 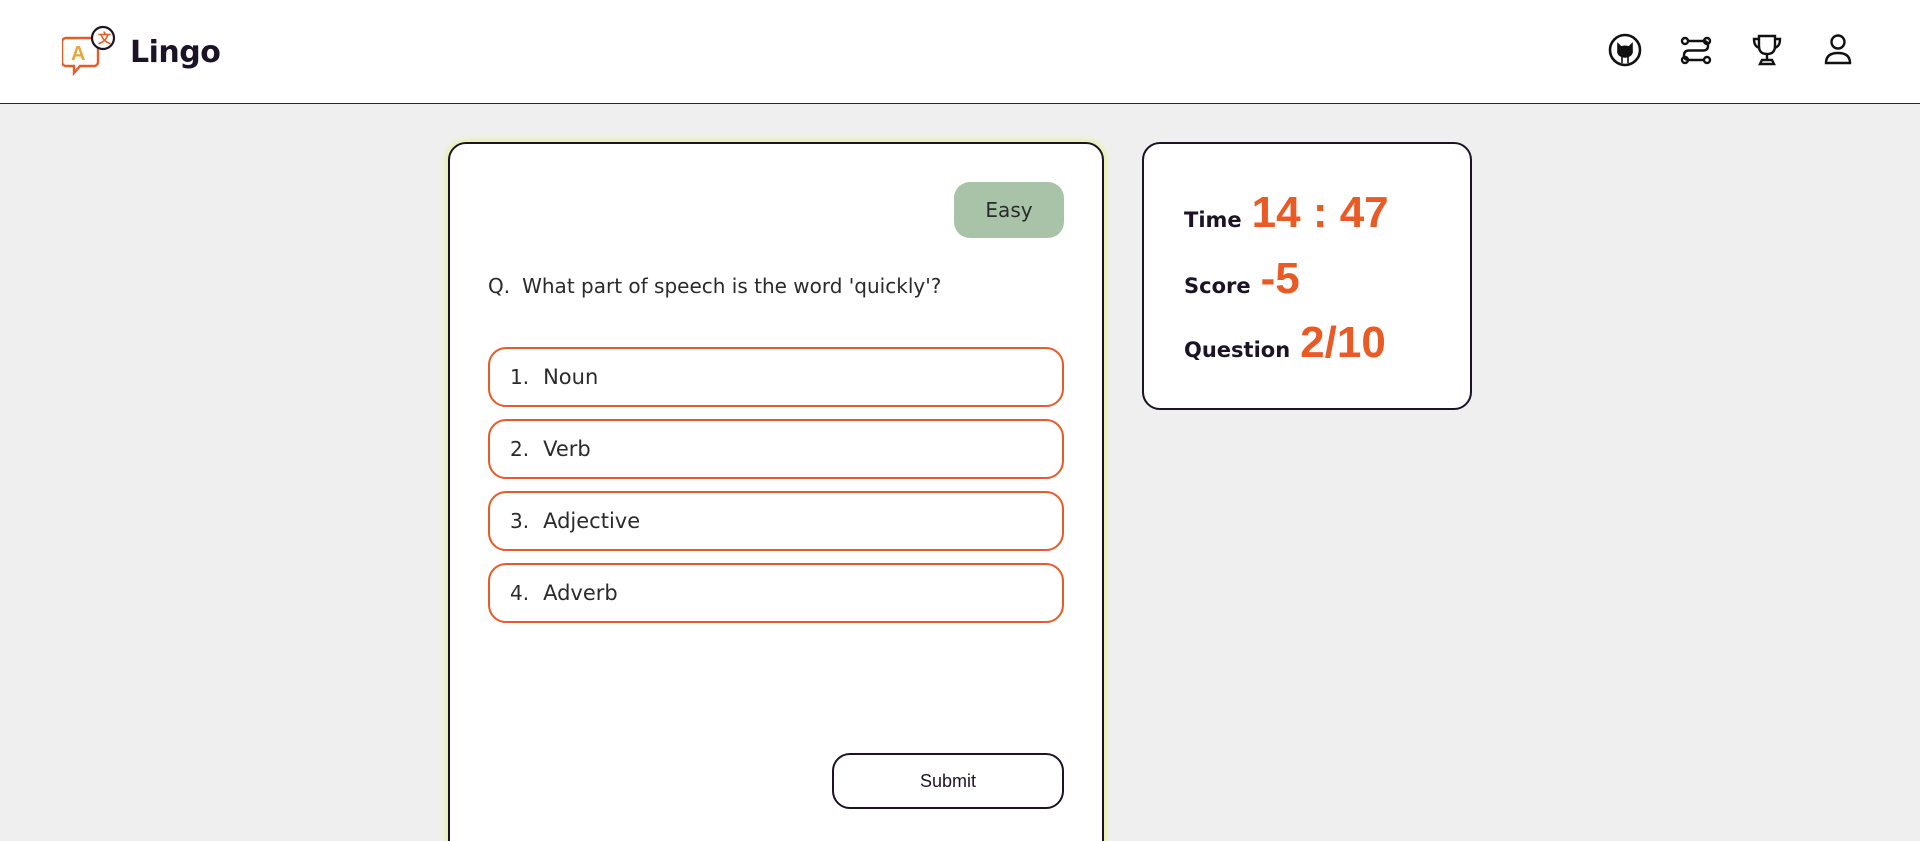 I want to click on github-button, so click(x=1625, y=50).